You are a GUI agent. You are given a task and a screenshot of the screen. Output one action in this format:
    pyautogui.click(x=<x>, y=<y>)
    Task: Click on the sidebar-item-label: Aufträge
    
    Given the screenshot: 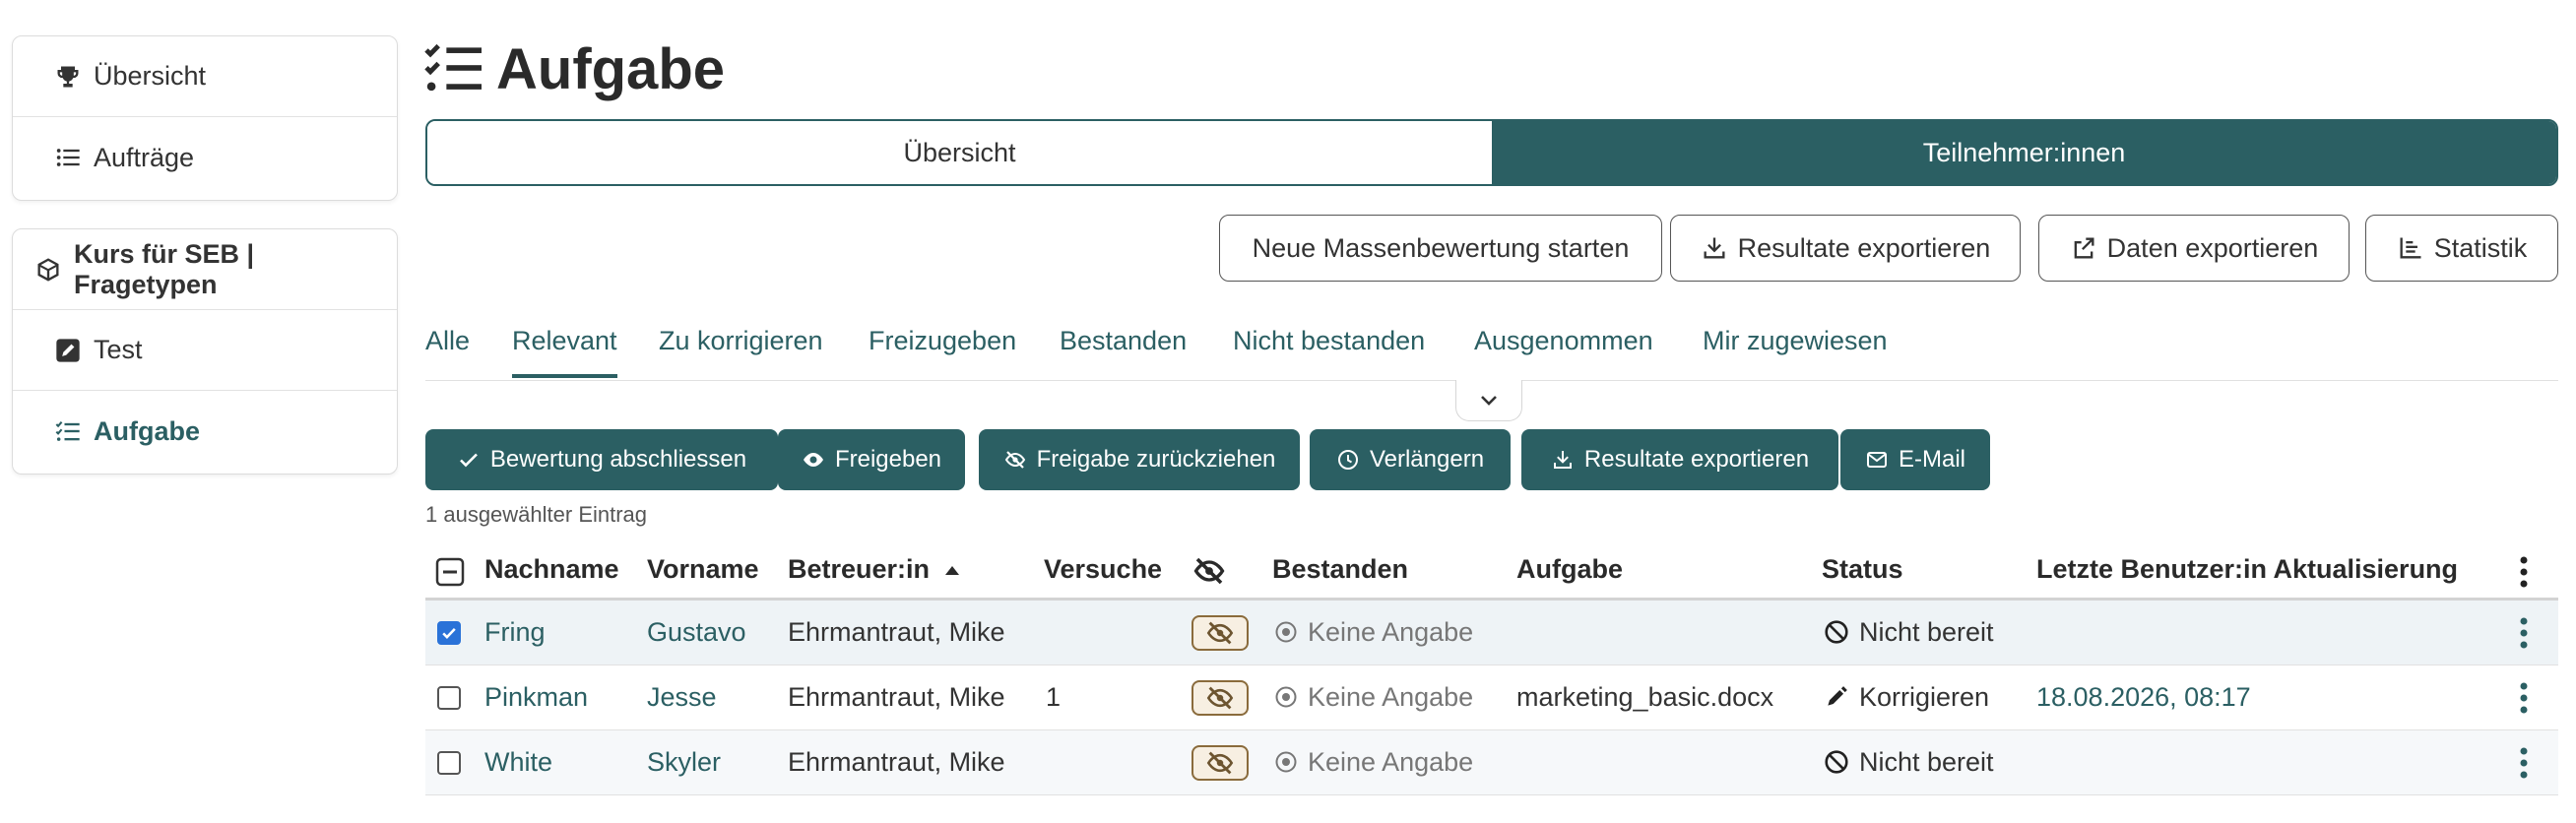 What is the action you would take?
    pyautogui.click(x=144, y=157)
    